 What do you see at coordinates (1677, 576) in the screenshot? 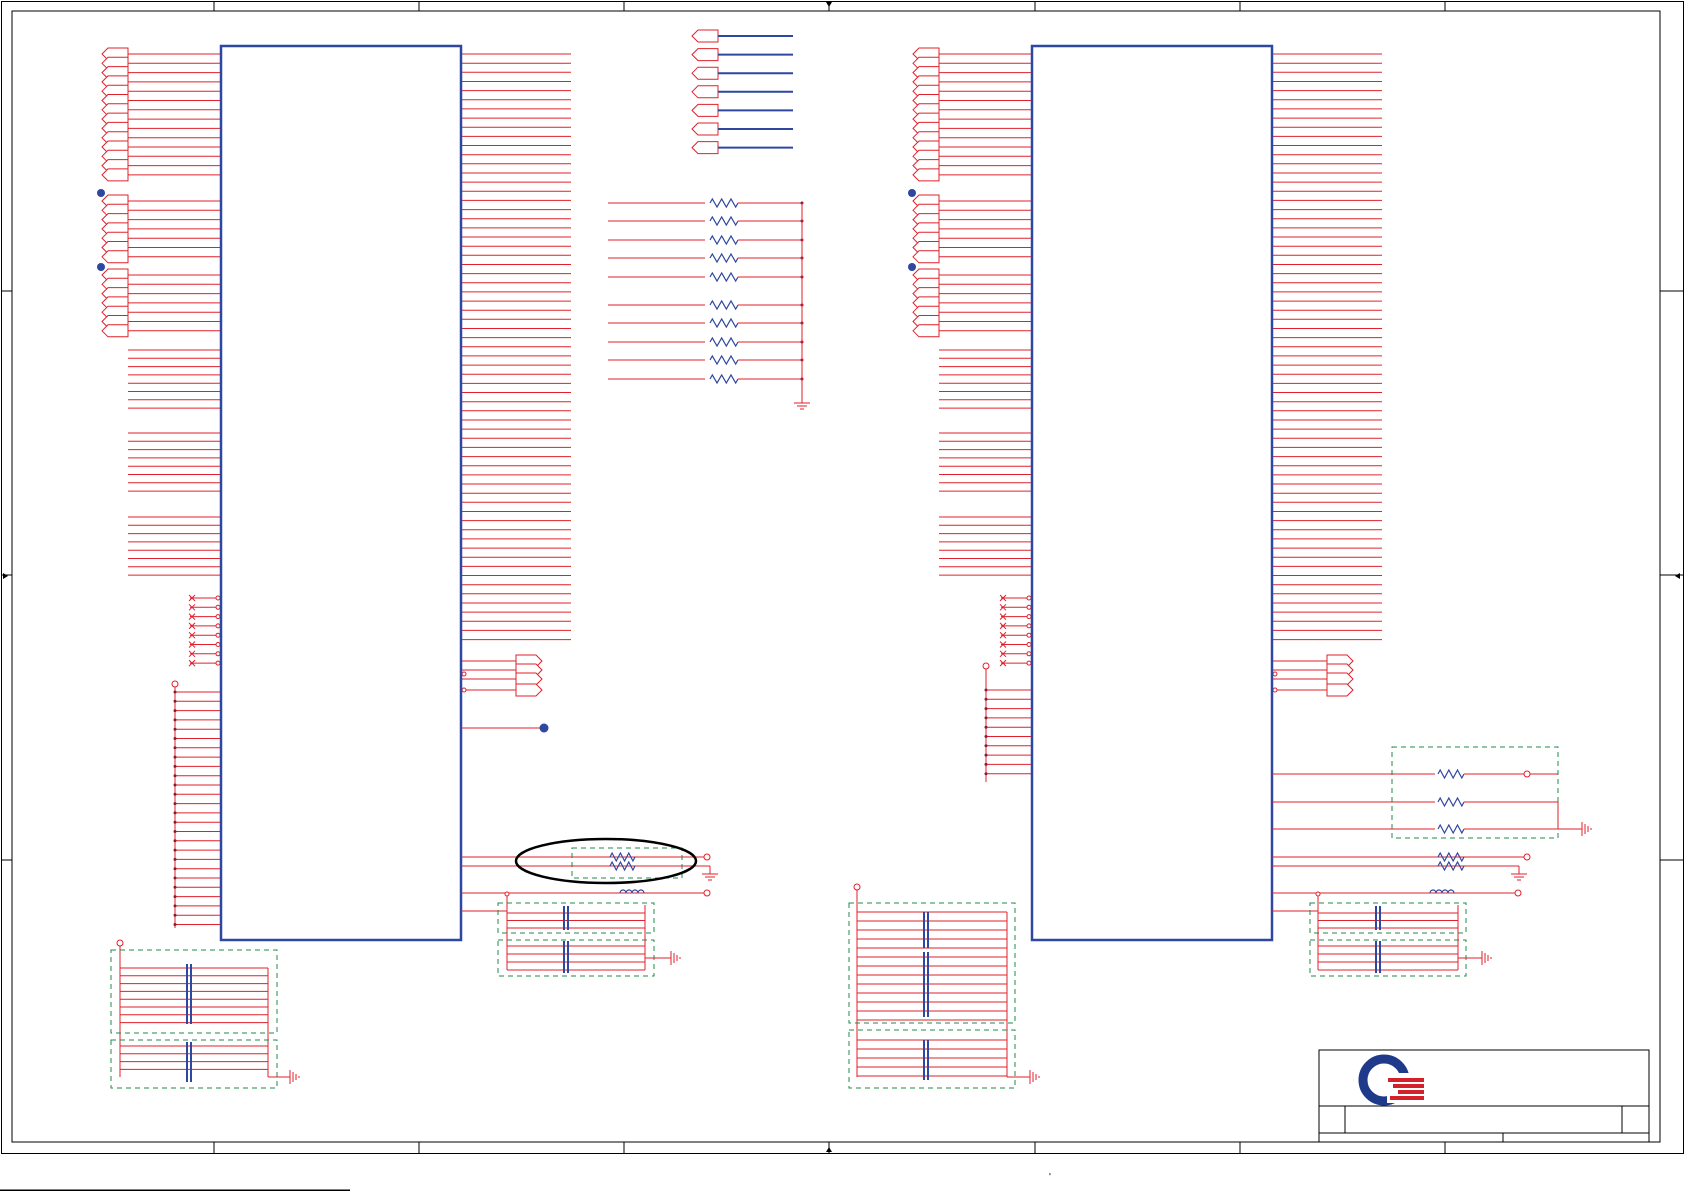
I see `center-arrow-right` at bounding box center [1677, 576].